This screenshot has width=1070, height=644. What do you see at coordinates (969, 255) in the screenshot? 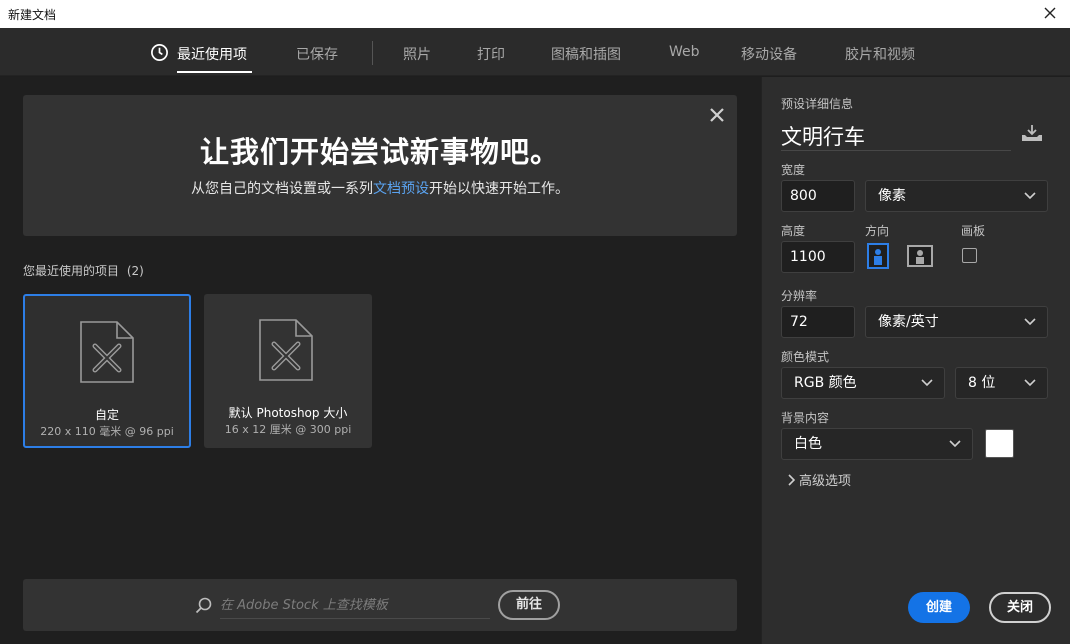
I see `artboard-checkbox` at bounding box center [969, 255].